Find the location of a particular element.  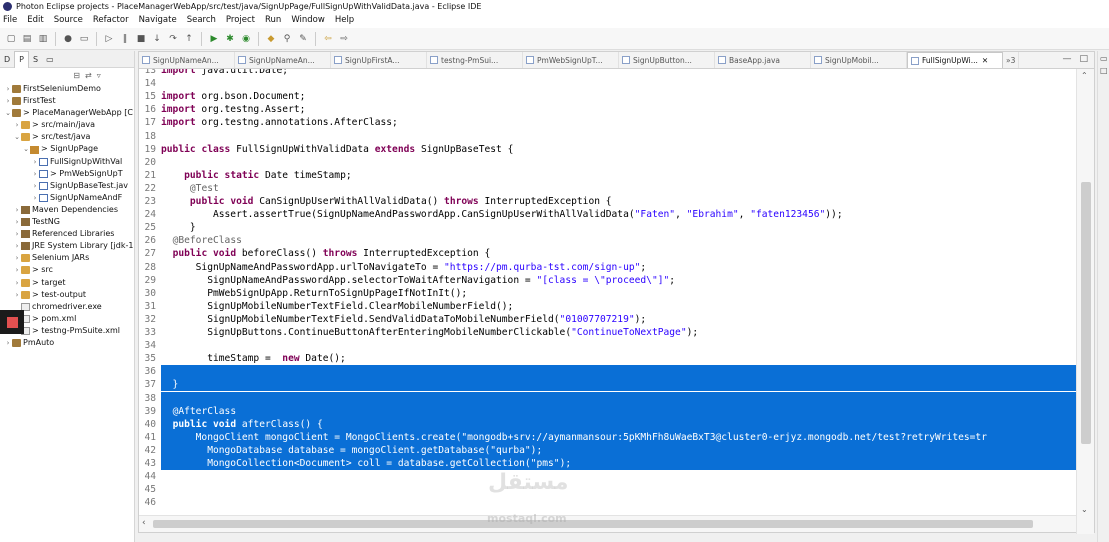

tree-item: ⌄ > src/test/java is located at coordinates (67, 137).